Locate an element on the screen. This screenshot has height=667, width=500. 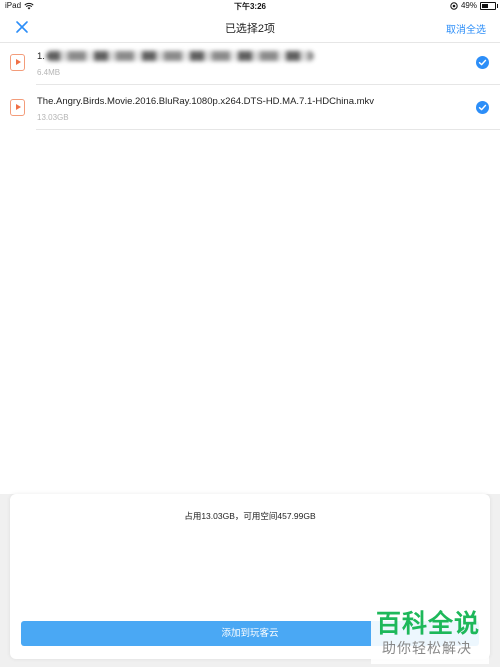
status-bar: iPad 下午3:26 49% is located at coordinates (250, 6).